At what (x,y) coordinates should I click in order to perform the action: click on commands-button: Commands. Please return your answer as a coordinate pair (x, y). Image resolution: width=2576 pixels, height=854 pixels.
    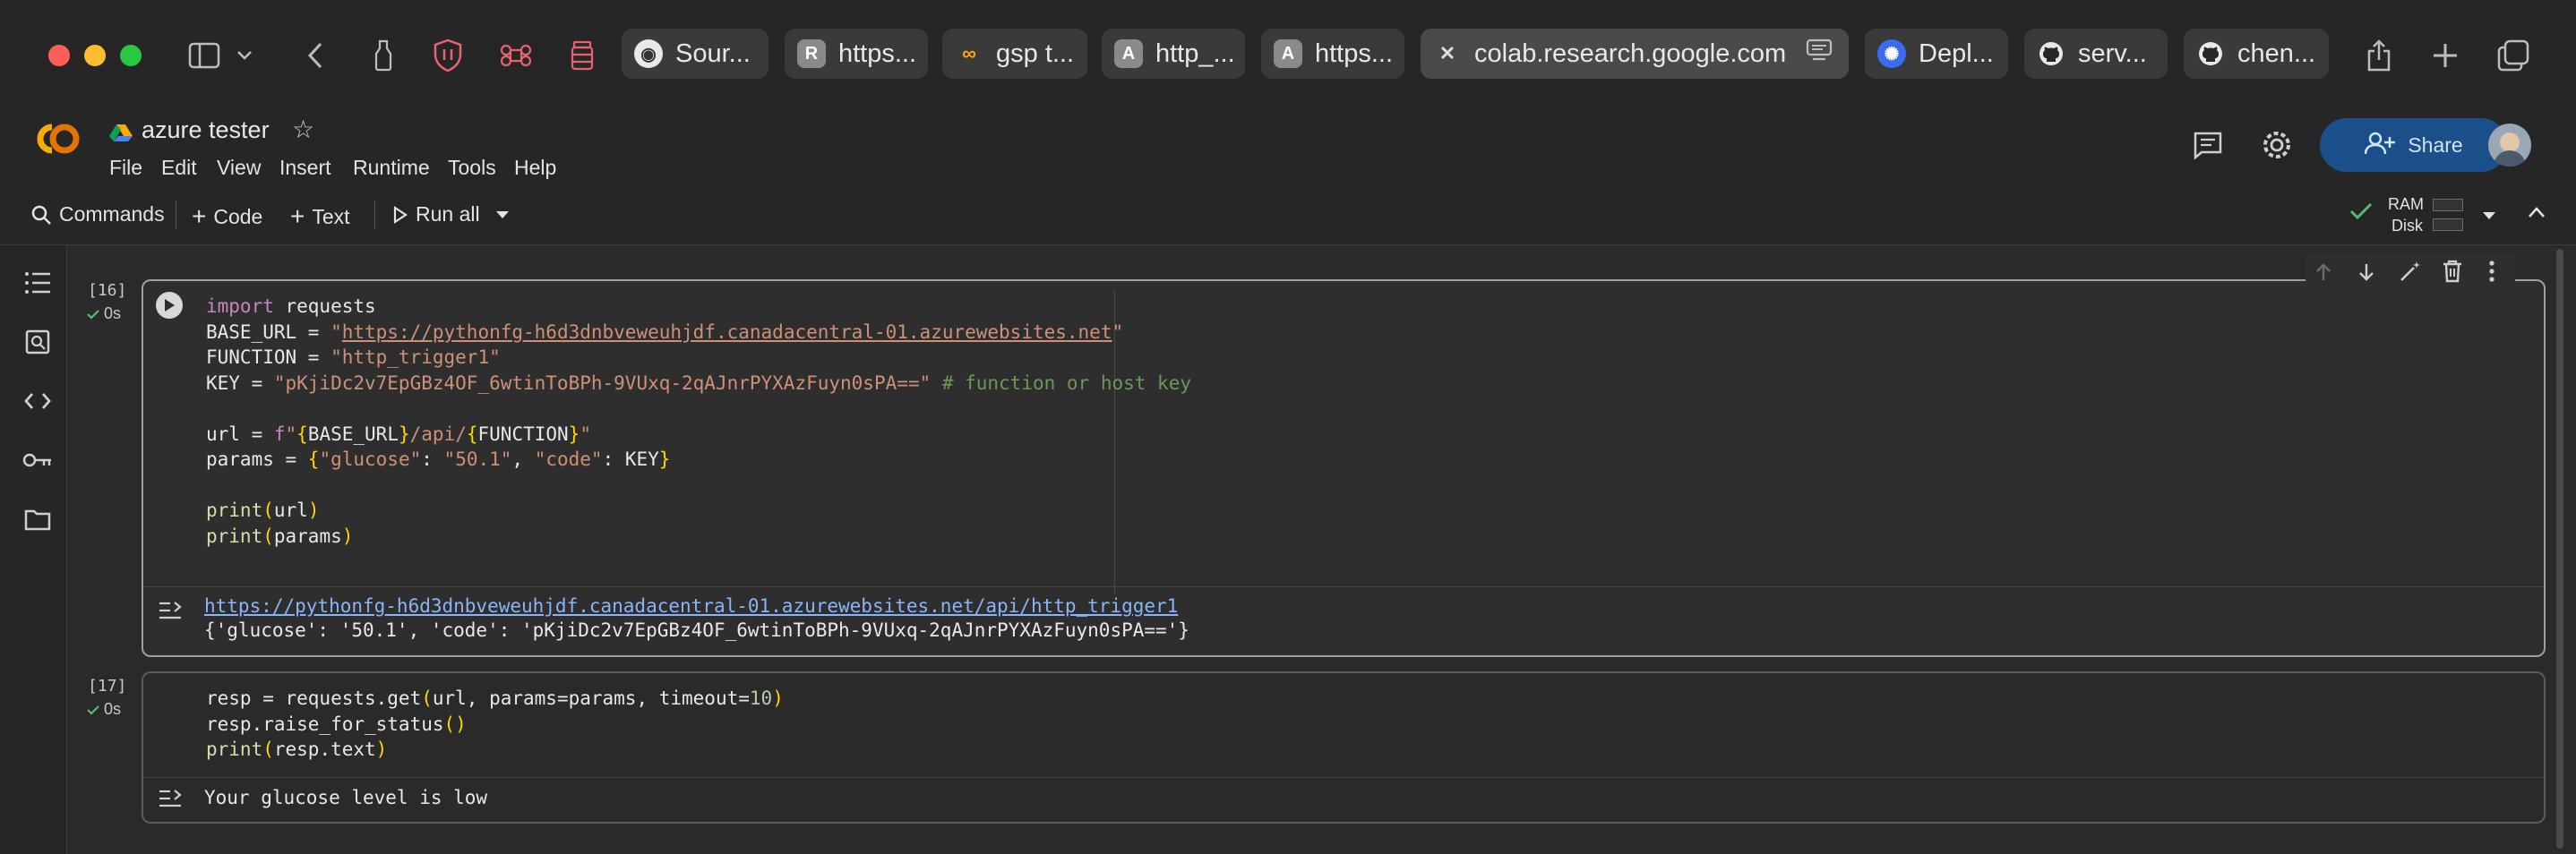
    Looking at the image, I should click on (97, 214).